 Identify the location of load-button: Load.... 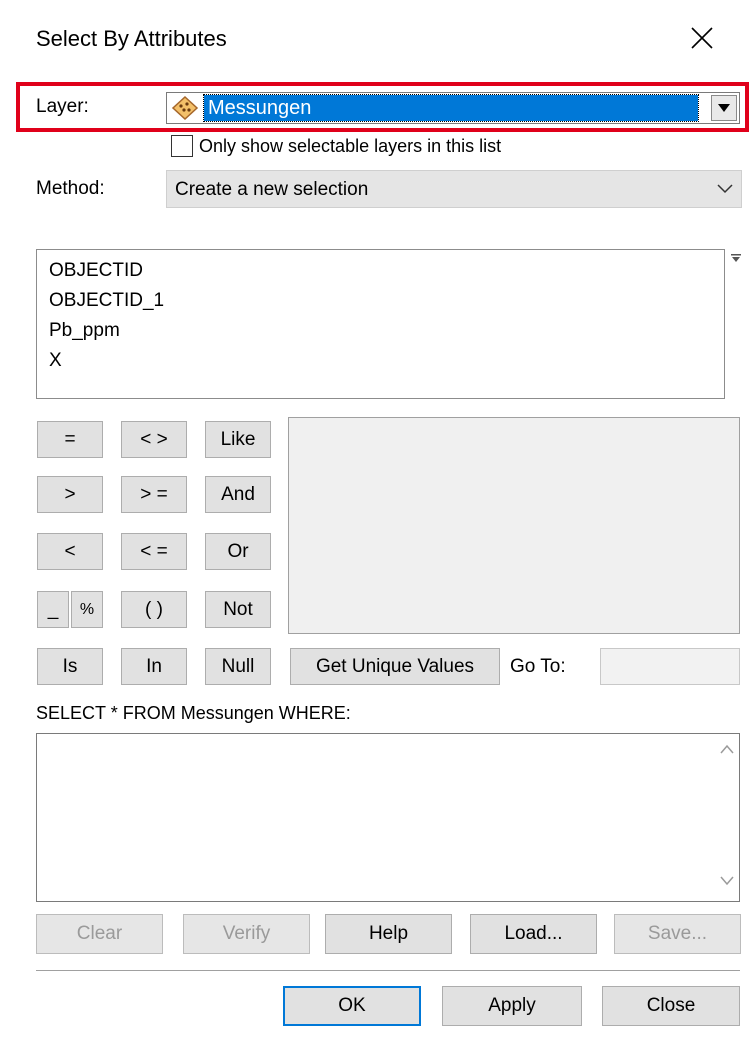
(533, 934).